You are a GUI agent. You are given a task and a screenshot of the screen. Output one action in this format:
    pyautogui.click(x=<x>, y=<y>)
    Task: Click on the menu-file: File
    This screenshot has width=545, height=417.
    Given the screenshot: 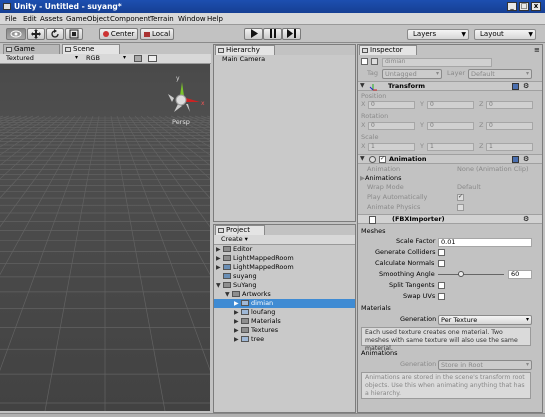 What is the action you would take?
    pyautogui.click(x=11, y=19)
    